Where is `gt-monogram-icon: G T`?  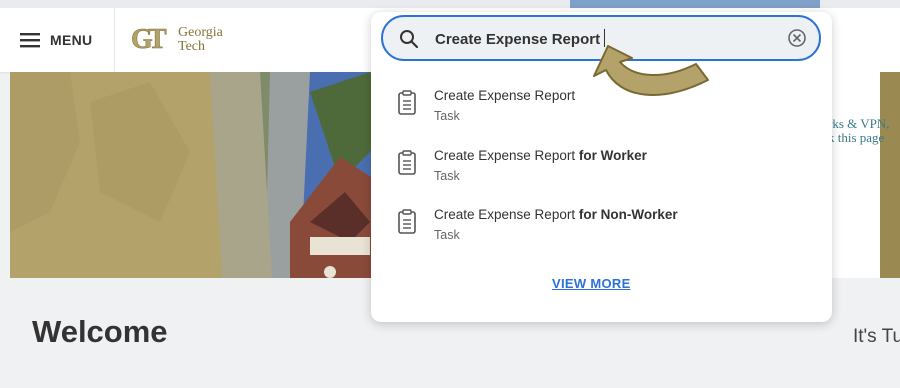 gt-monogram-icon: G T is located at coordinates (152, 40).